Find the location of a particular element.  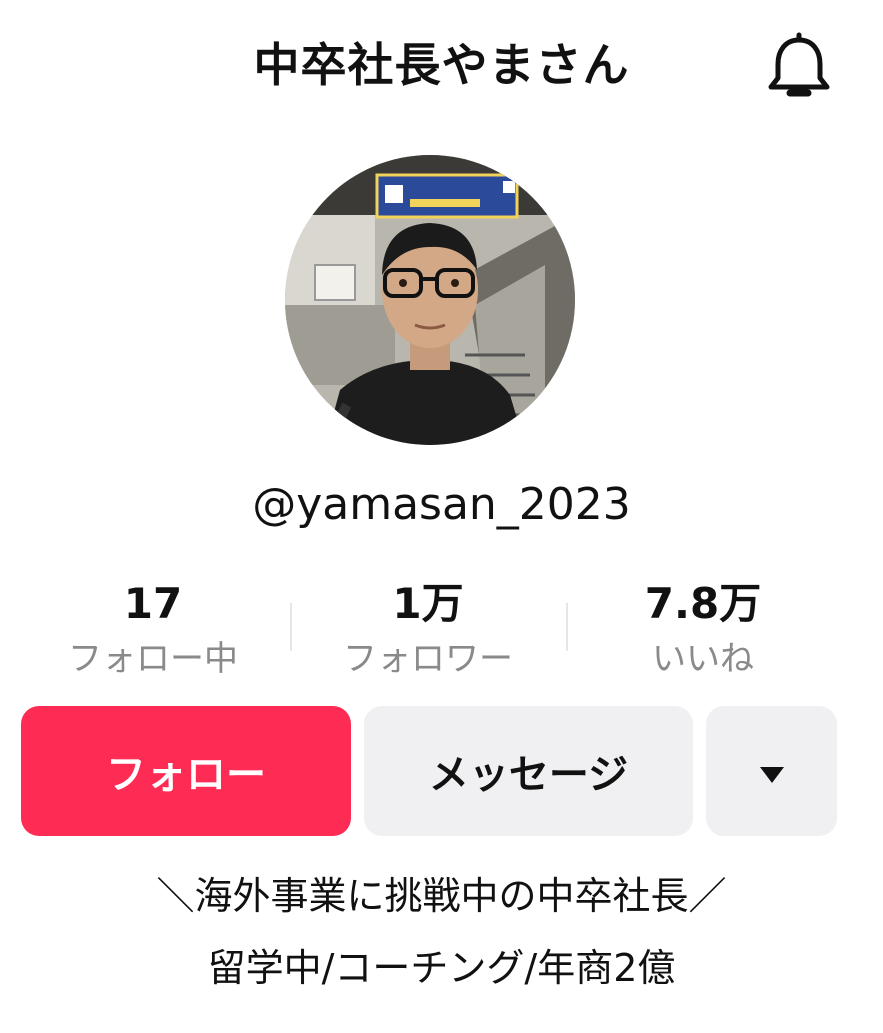

more-options-button is located at coordinates (771, 771).